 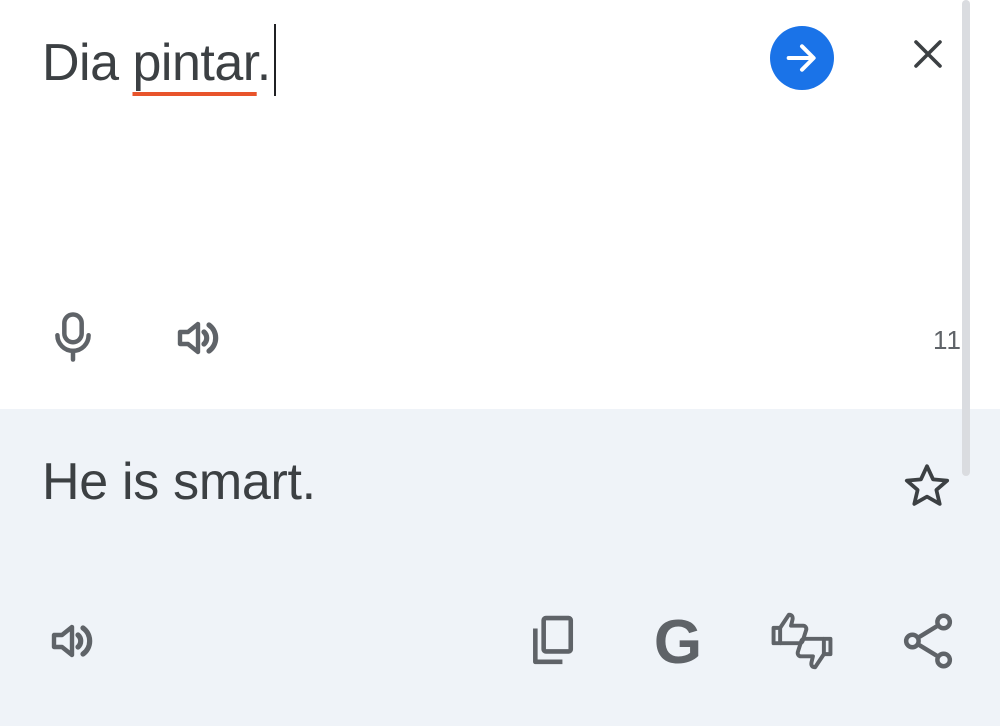 I want to click on google-g-icon: G, so click(x=678, y=642).